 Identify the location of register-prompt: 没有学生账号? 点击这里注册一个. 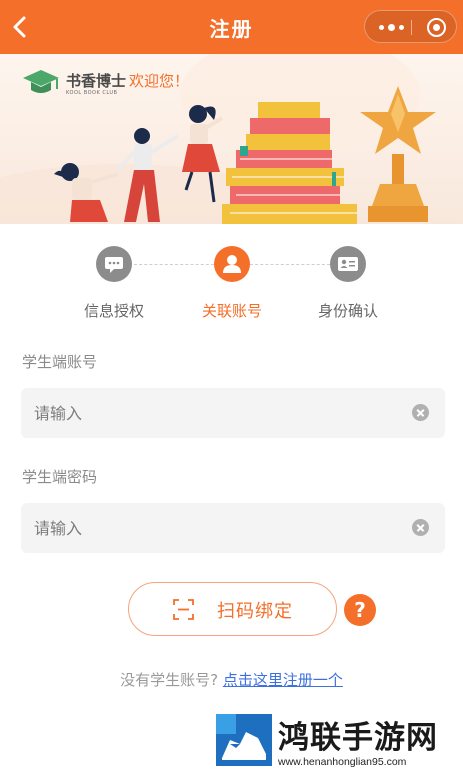
(231, 679).